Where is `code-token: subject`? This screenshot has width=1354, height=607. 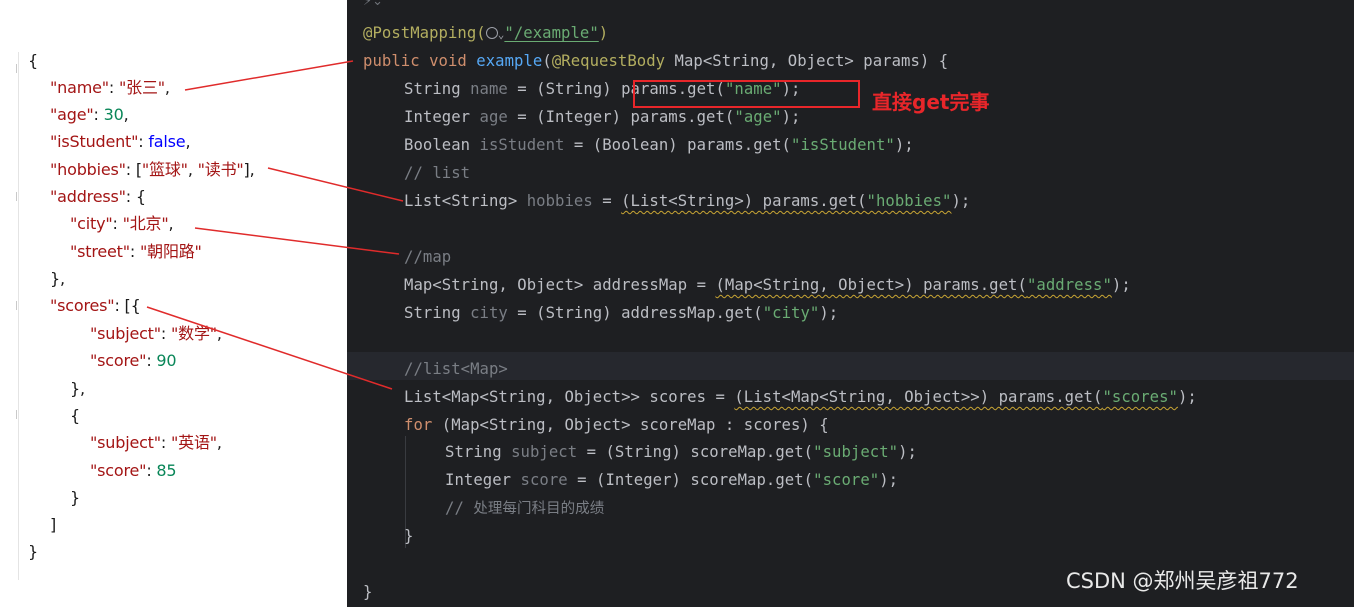
code-token: subject is located at coordinates (544, 452).